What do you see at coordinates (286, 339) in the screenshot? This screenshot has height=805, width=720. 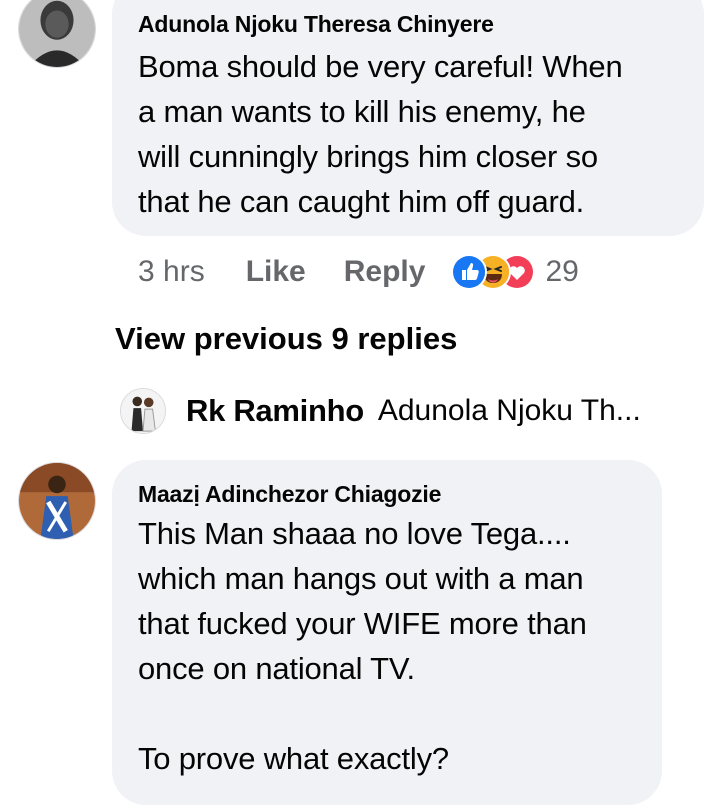 I see `view-previous-replies-link: View previous 9 replies` at bounding box center [286, 339].